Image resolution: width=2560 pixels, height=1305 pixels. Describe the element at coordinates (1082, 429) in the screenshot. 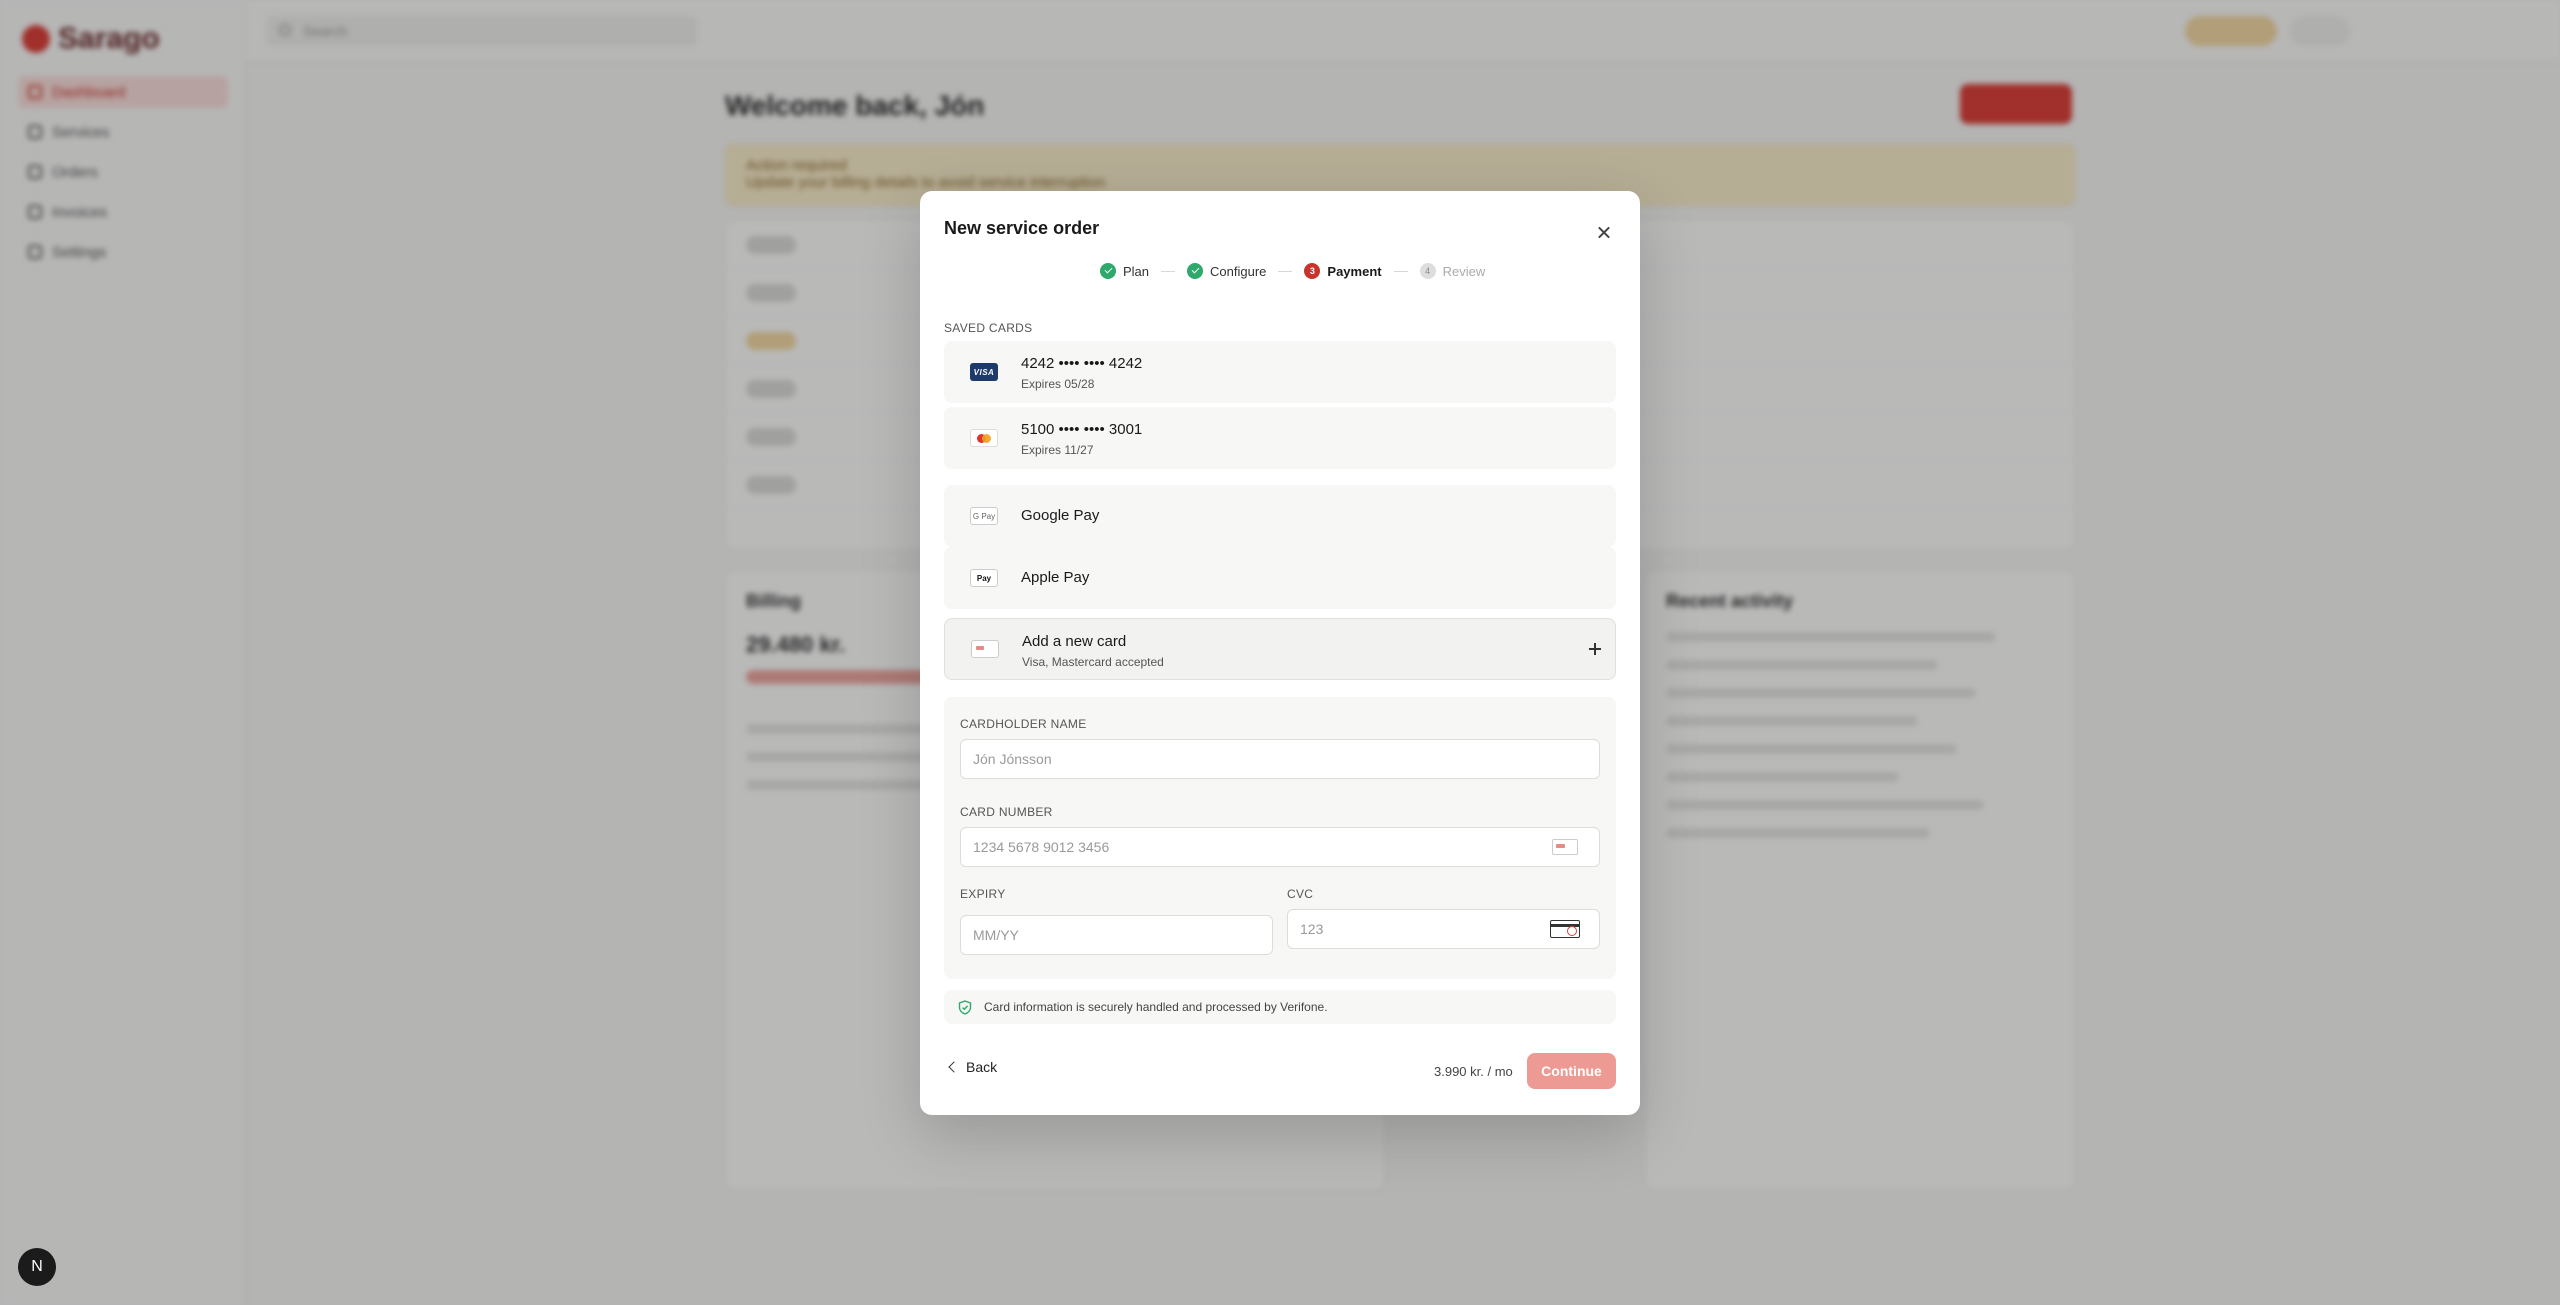

I see `card-number: 5100 •••• •••• 3001` at that location.